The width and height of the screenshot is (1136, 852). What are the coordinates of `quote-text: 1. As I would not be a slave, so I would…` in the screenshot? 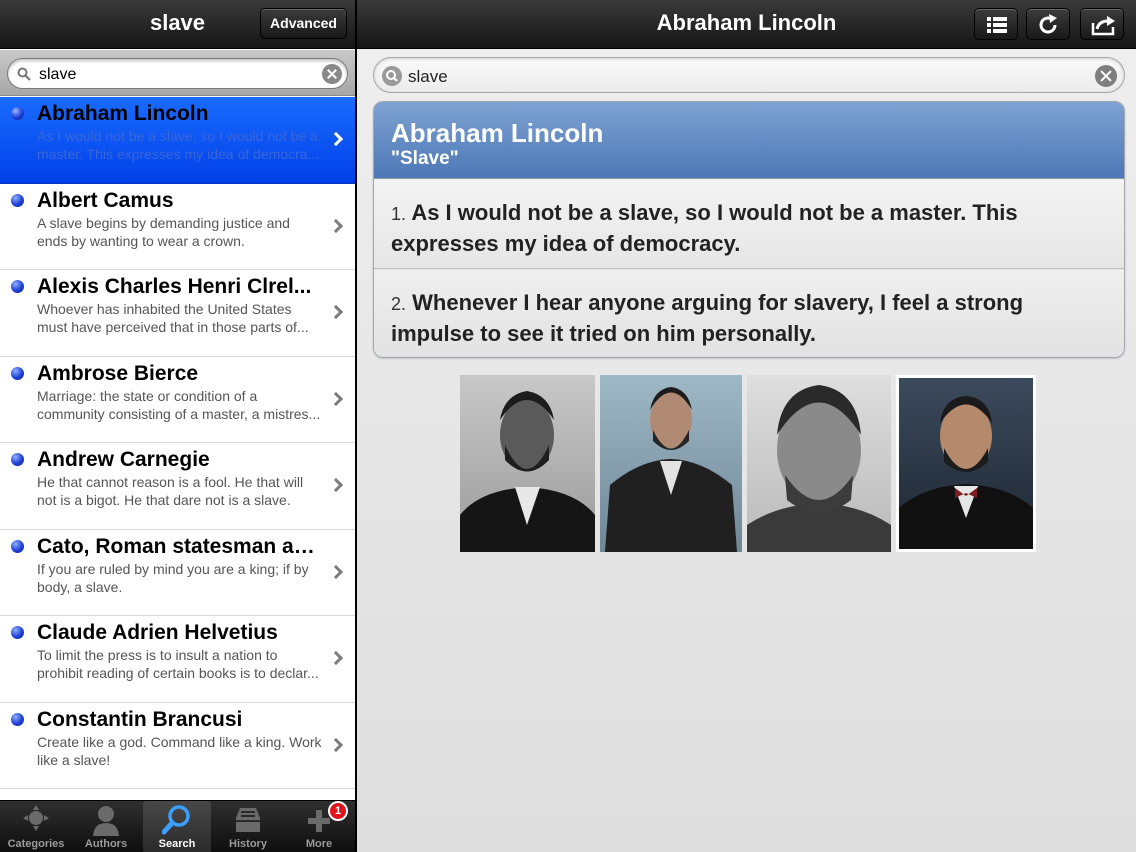 It's located at (704, 228).